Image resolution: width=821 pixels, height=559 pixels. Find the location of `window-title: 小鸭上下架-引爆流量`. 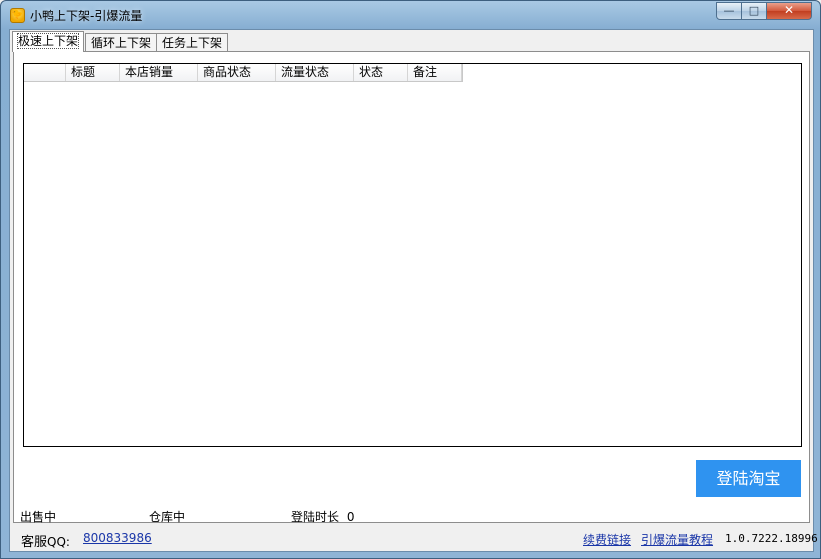

window-title: 小鸭上下架-引爆流量 is located at coordinates (86, 16).